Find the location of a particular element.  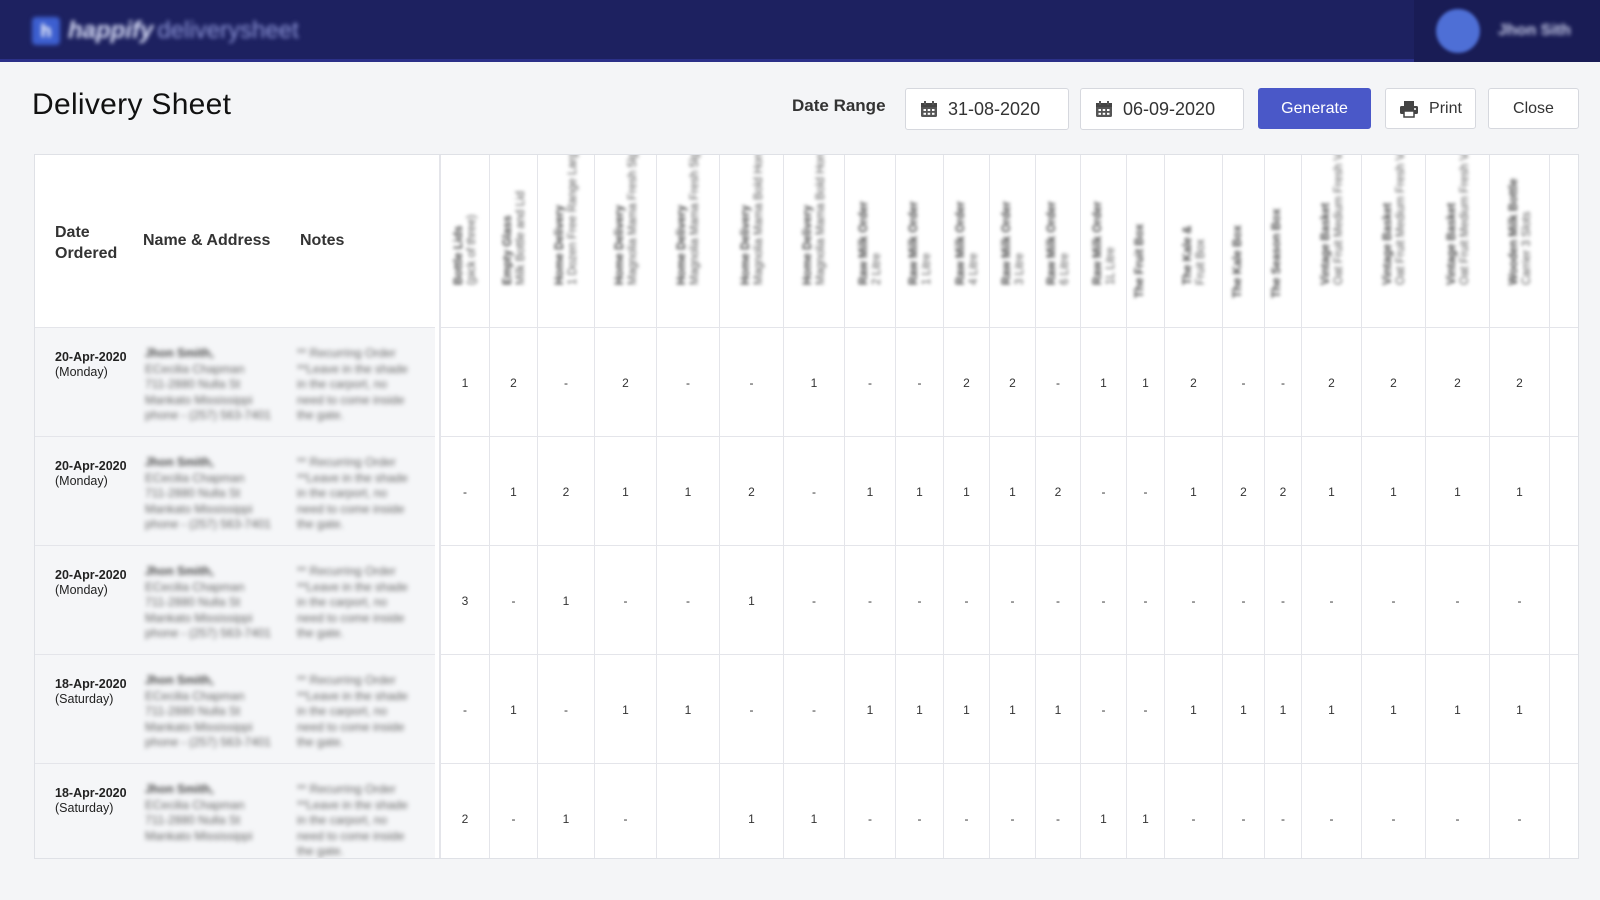

order-day: (Monday) is located at coordinates (81, 372).